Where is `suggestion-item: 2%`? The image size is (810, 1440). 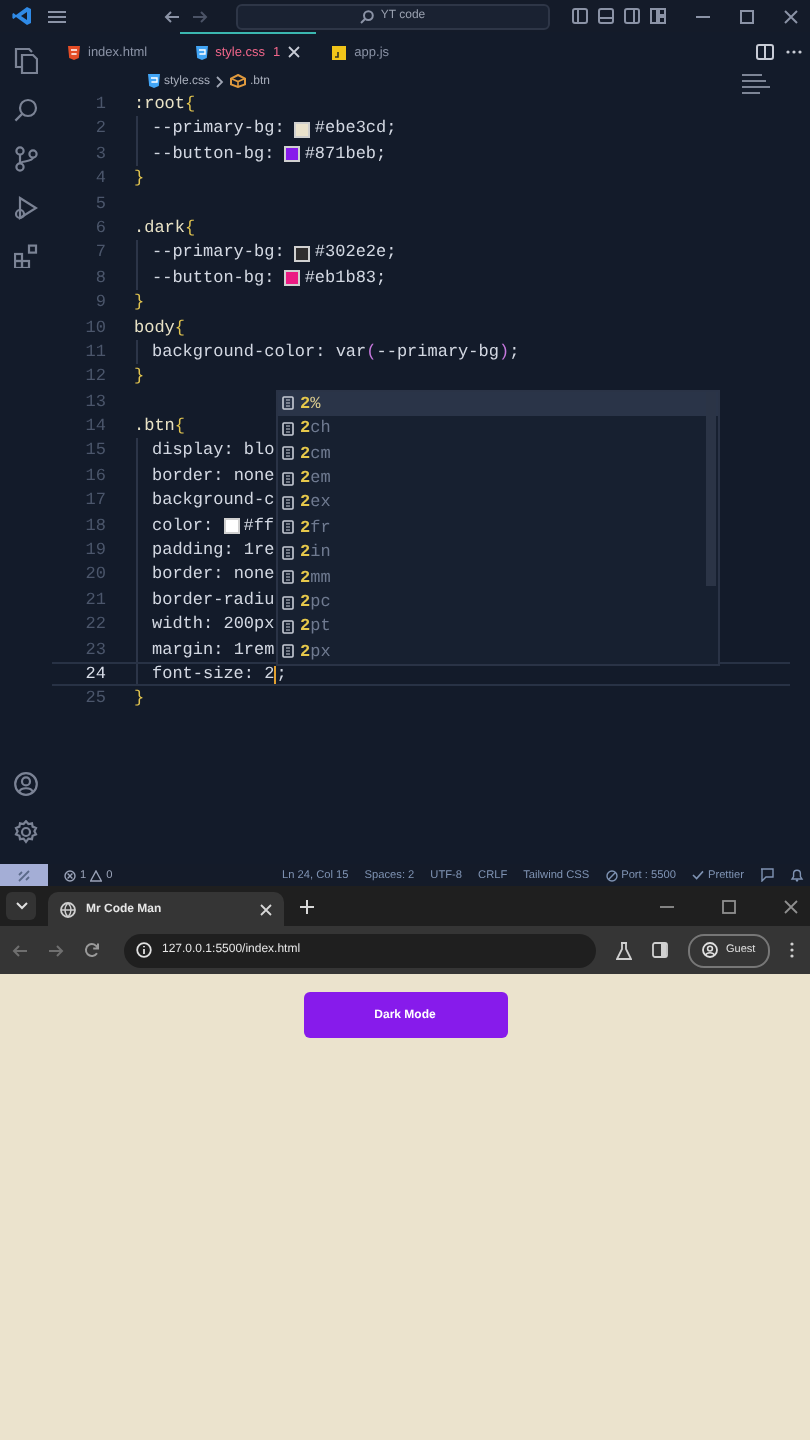 suggestion-item: 2% is located at coordinates (498, 404).